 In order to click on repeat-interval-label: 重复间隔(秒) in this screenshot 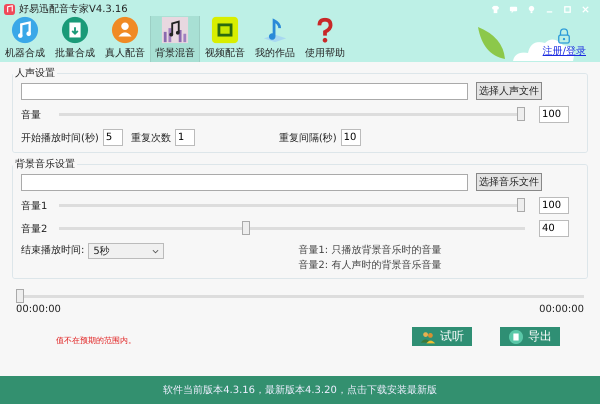, I will do `click(307, 138)`.